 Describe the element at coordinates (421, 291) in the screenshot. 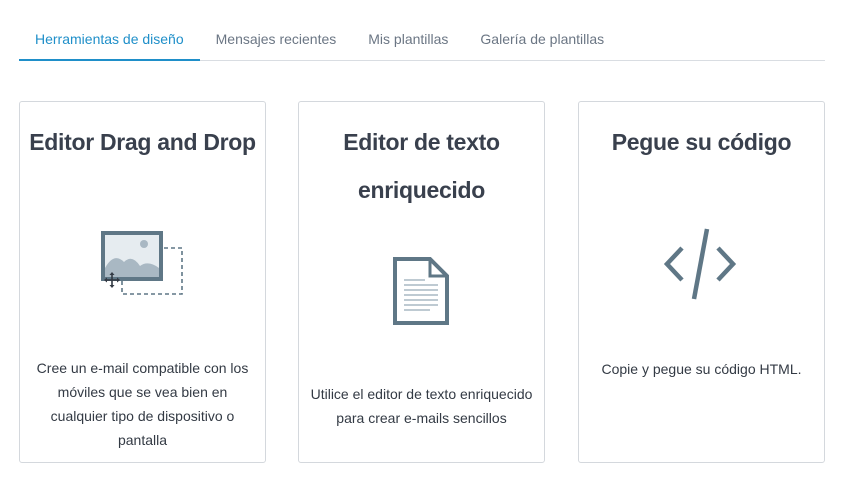

I see `document-icon` at that location.